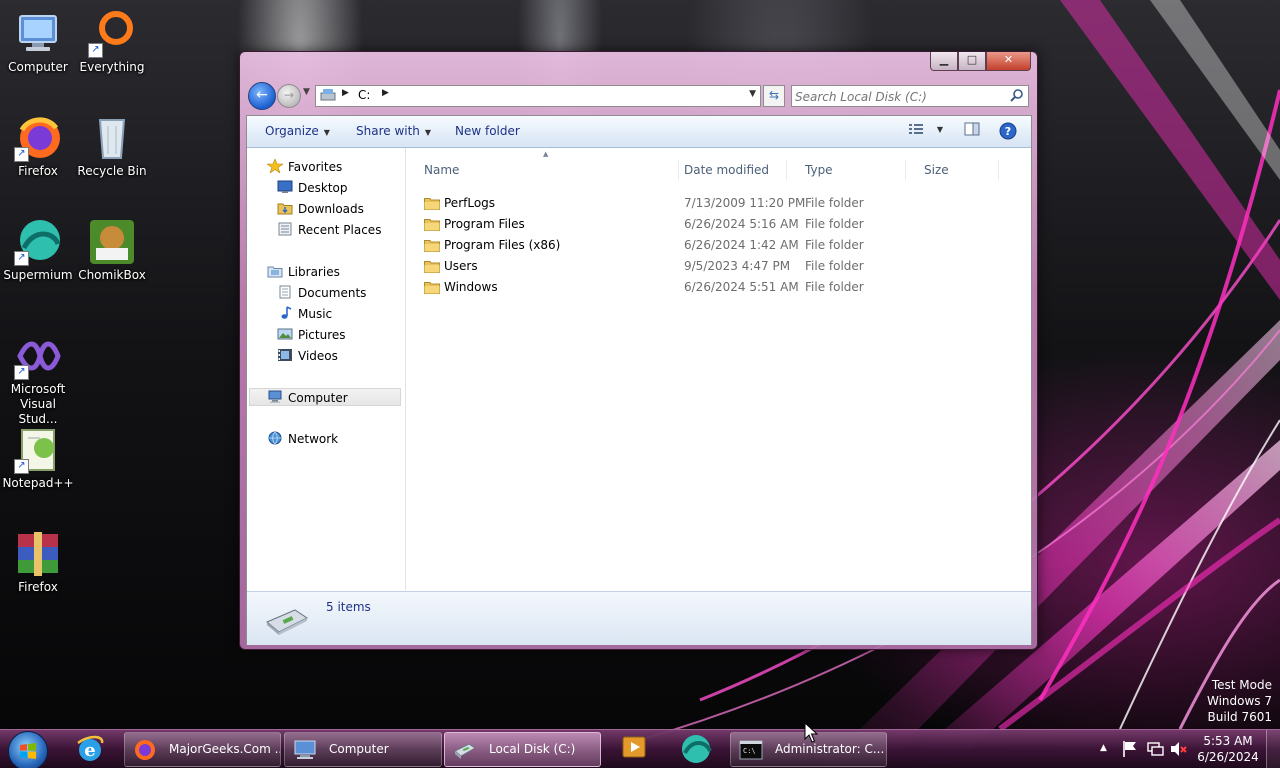  Describe the element at coordinates (1273, 749) in the screenshot. I see `show-desktop-button` at that location.